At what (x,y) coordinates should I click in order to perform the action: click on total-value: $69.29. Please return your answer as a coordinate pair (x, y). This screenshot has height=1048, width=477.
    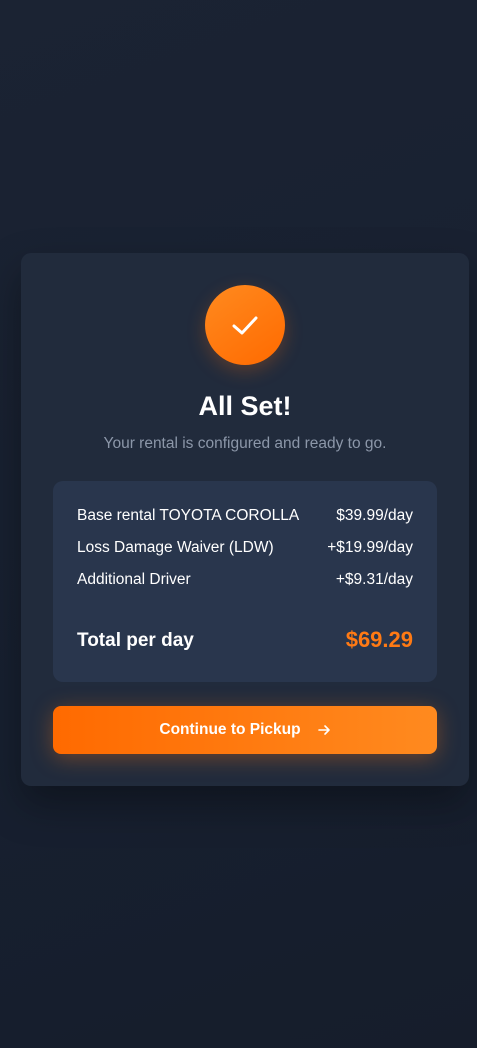
    Looking at the image, I should click on (379, 639).